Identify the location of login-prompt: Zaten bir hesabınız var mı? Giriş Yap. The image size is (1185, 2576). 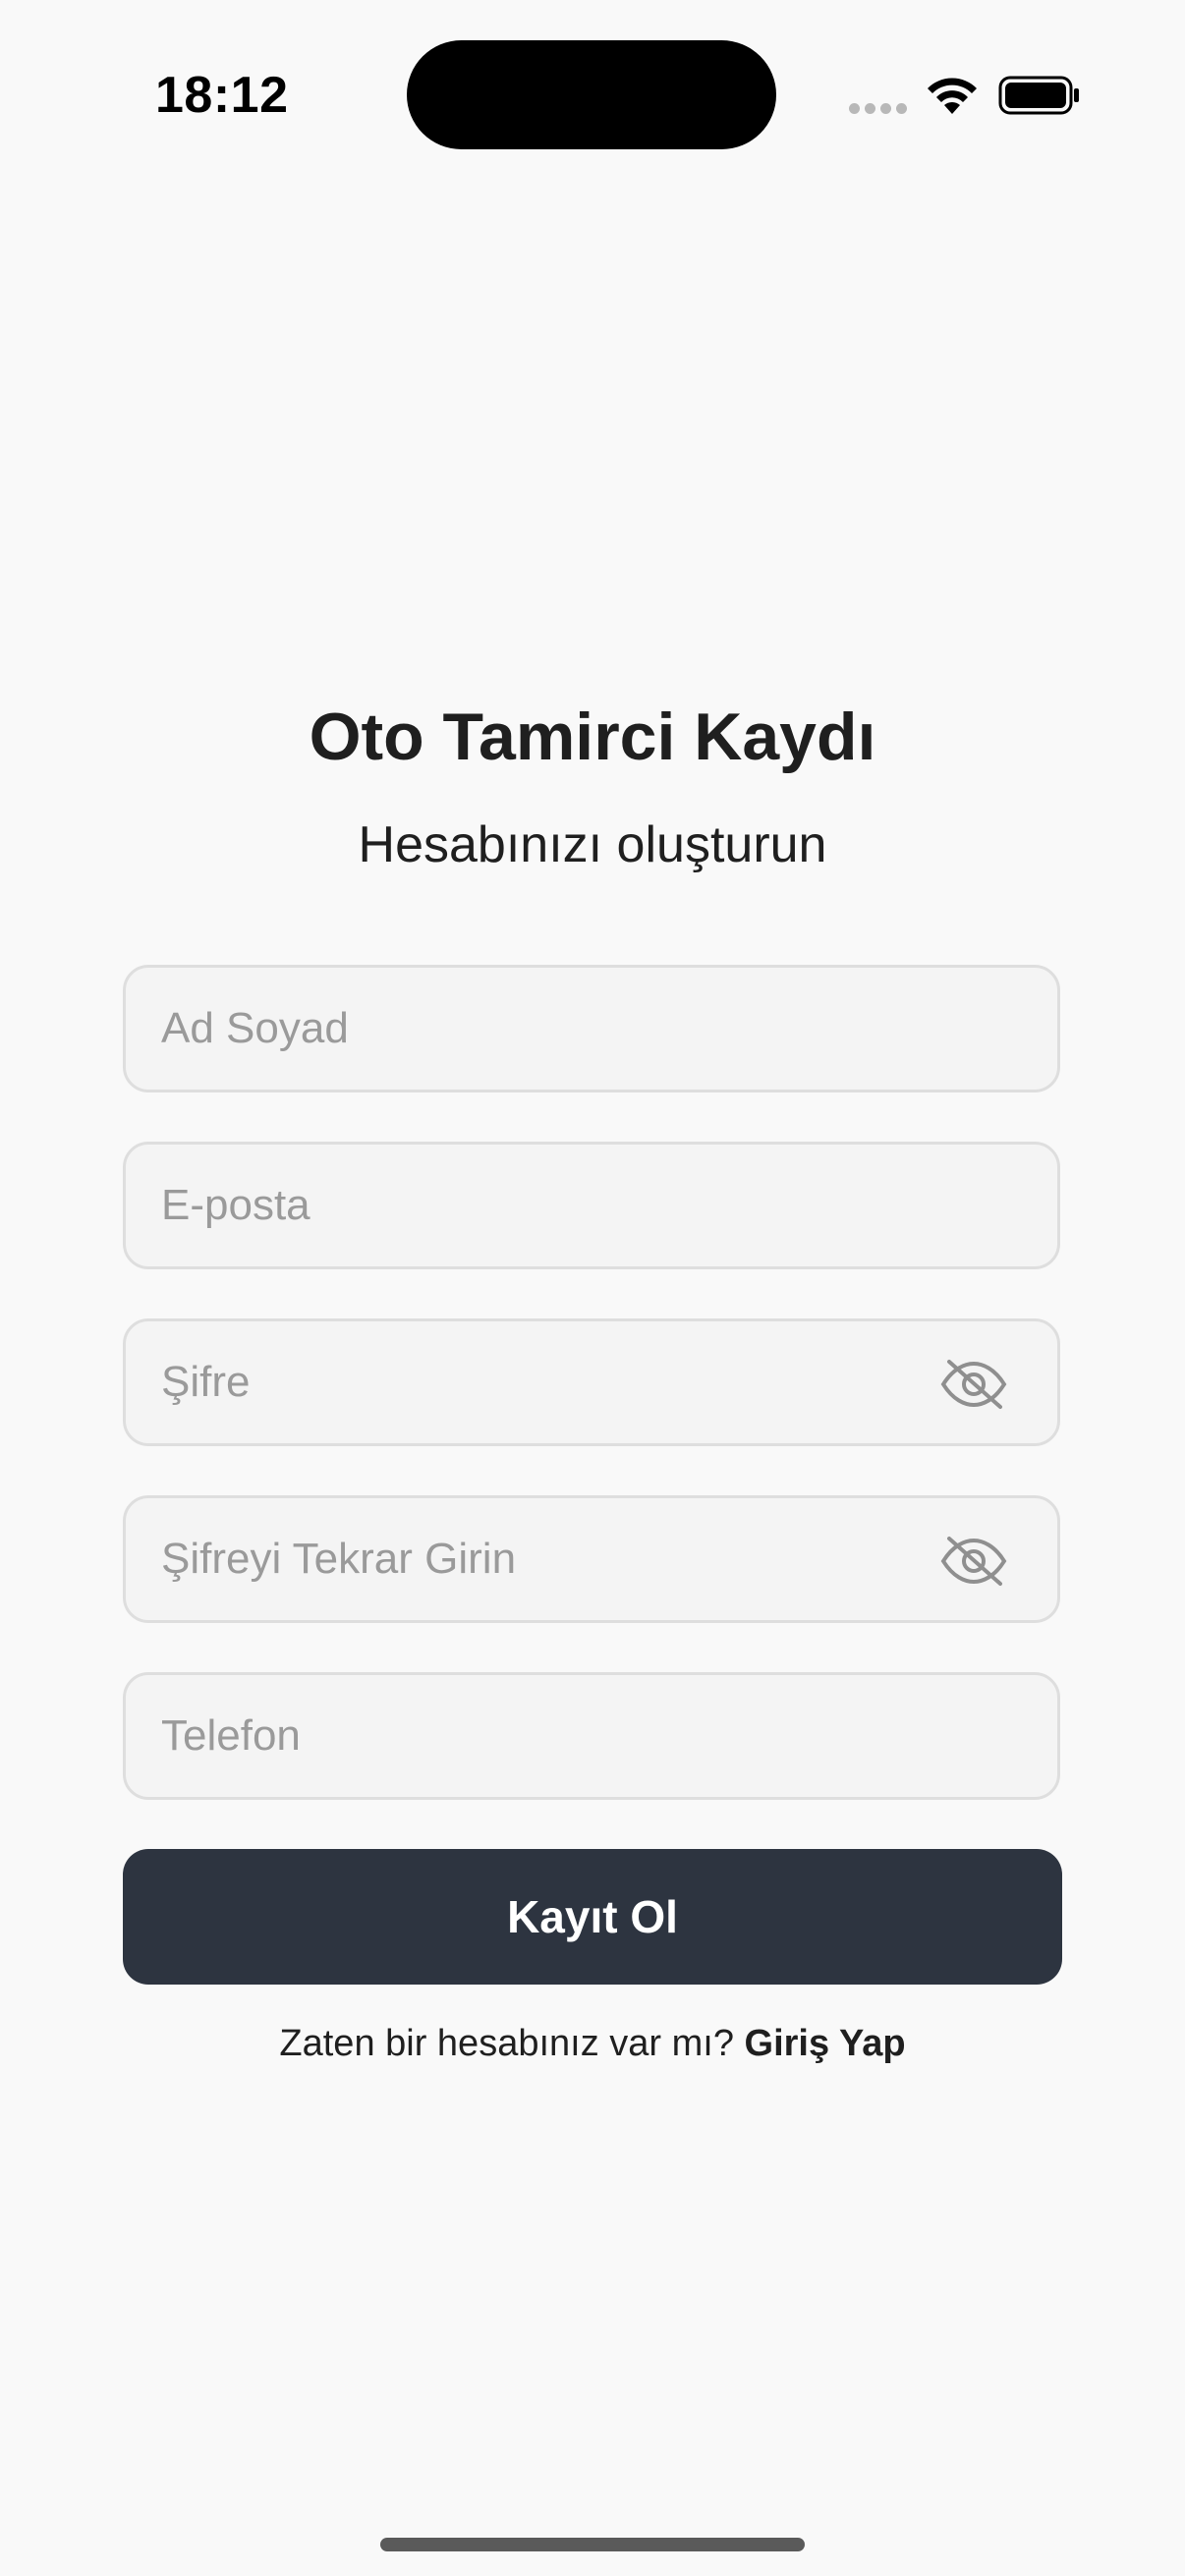
(592, 2043).